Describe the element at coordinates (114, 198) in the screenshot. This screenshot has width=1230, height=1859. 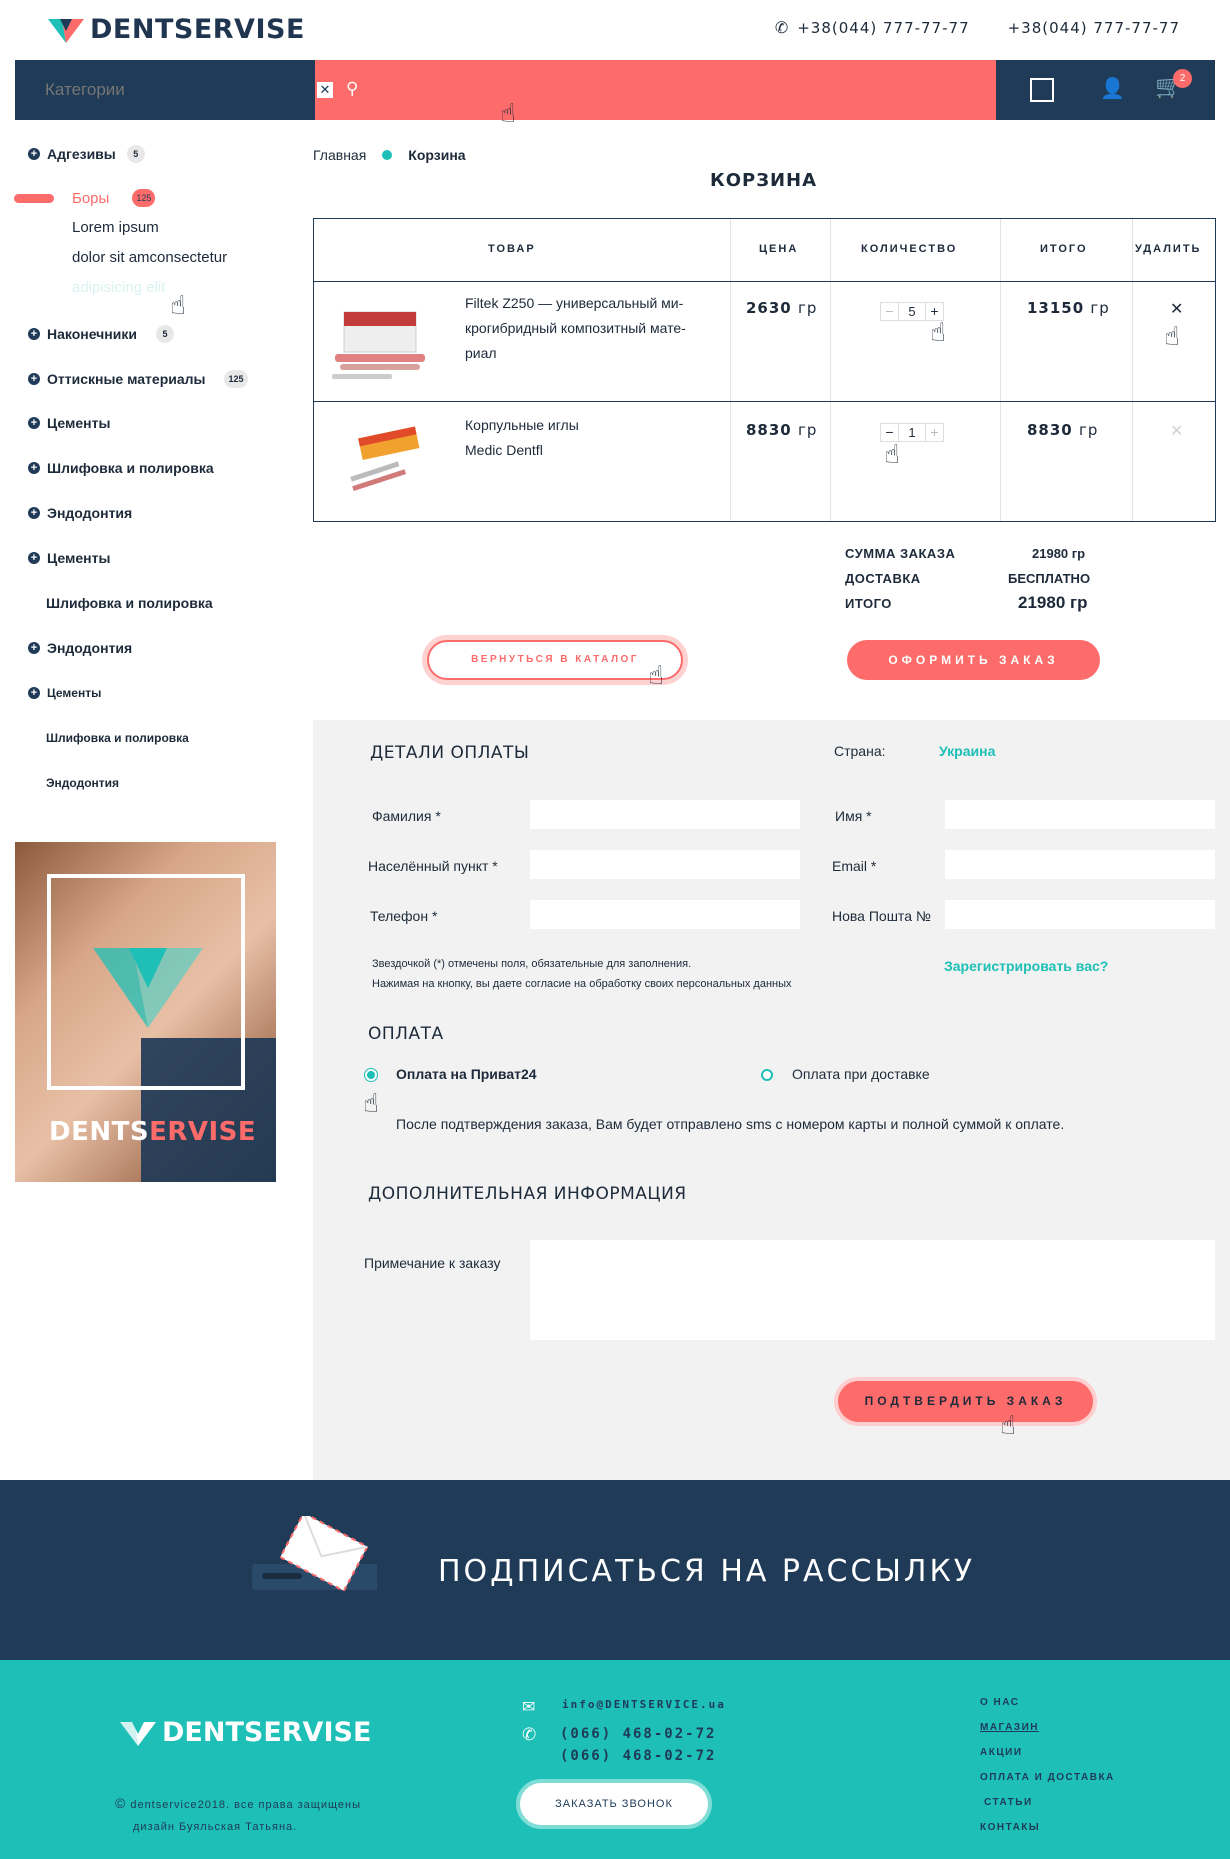
I see `sidebar-item-burs: Боры 125` at that location.